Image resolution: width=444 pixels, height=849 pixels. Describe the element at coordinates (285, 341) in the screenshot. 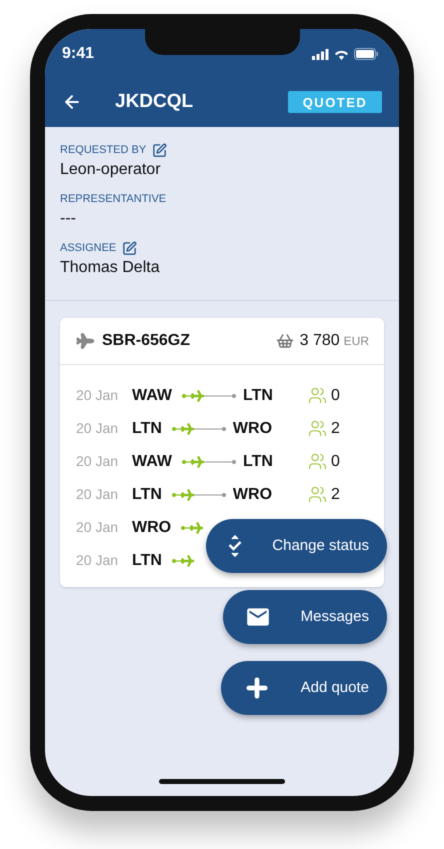

I see `basket-icon` at that location.